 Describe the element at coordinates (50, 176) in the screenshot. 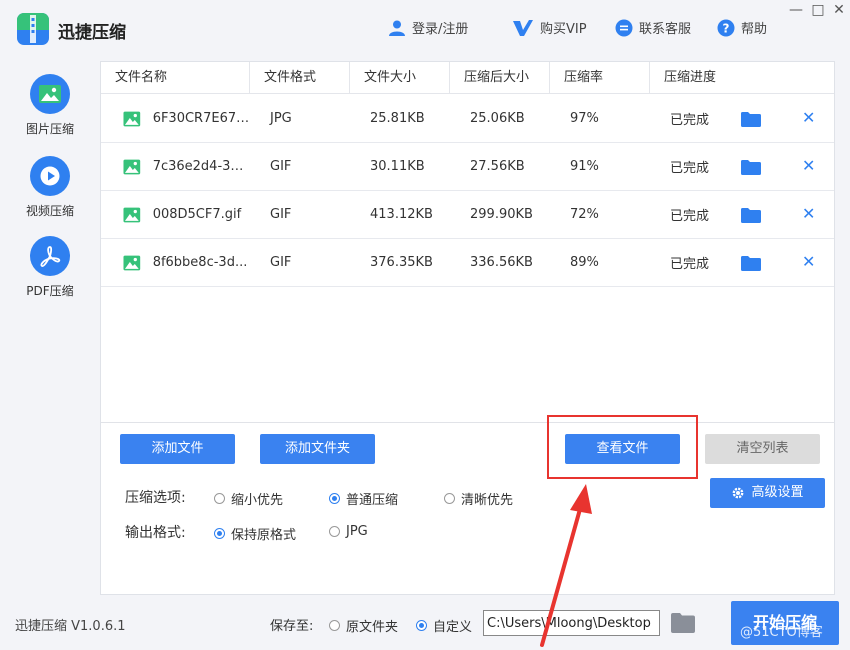

I see `play-icon` at that location.